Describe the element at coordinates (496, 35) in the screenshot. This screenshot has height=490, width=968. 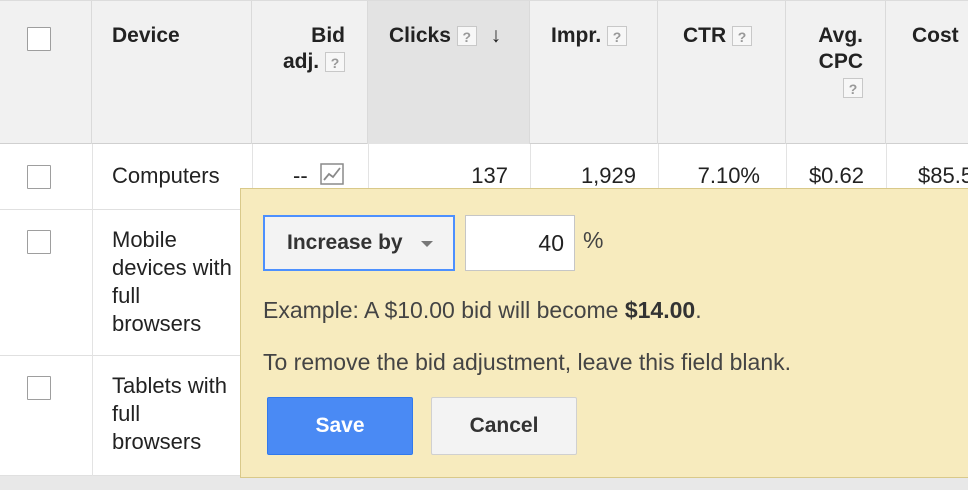
I see `sort-desc-icon: ↓` at that location.